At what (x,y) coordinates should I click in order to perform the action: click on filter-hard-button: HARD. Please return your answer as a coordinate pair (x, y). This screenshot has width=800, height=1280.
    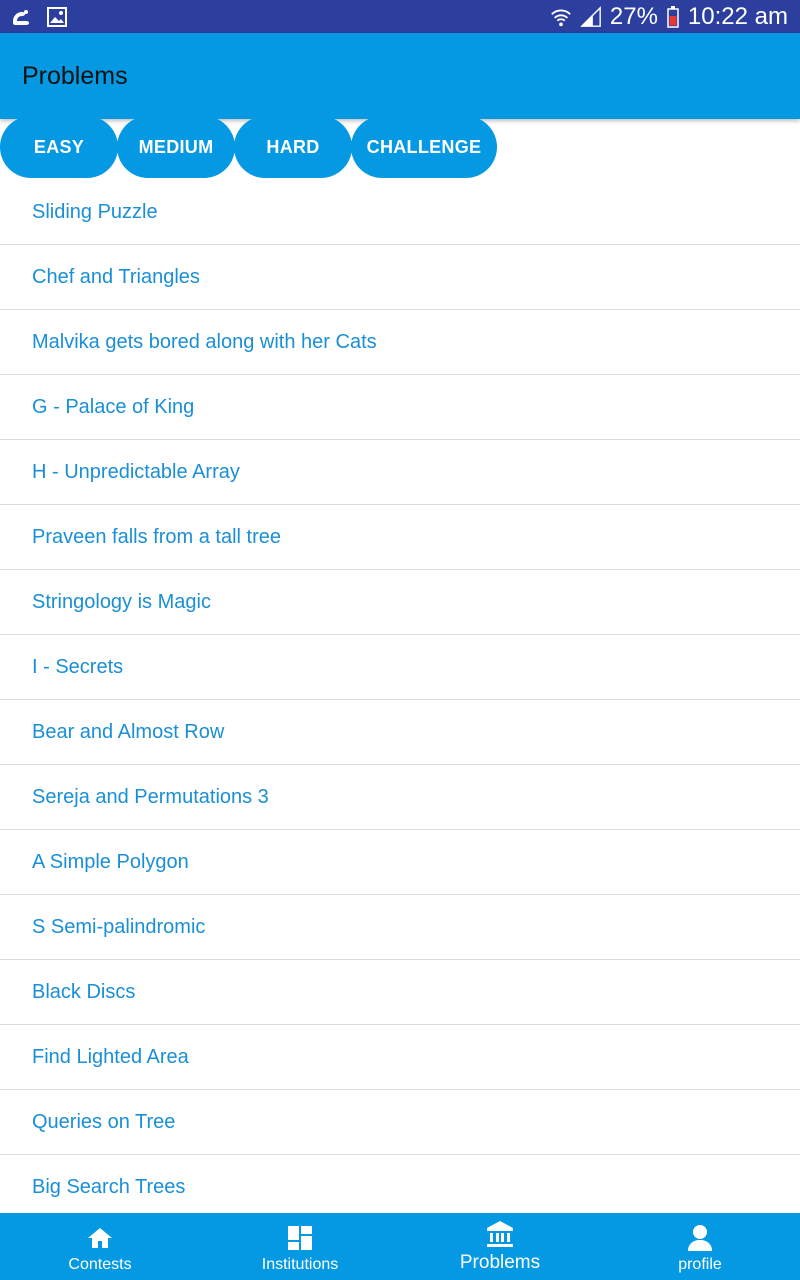
    Looking at the image, I should click on (293, 147).